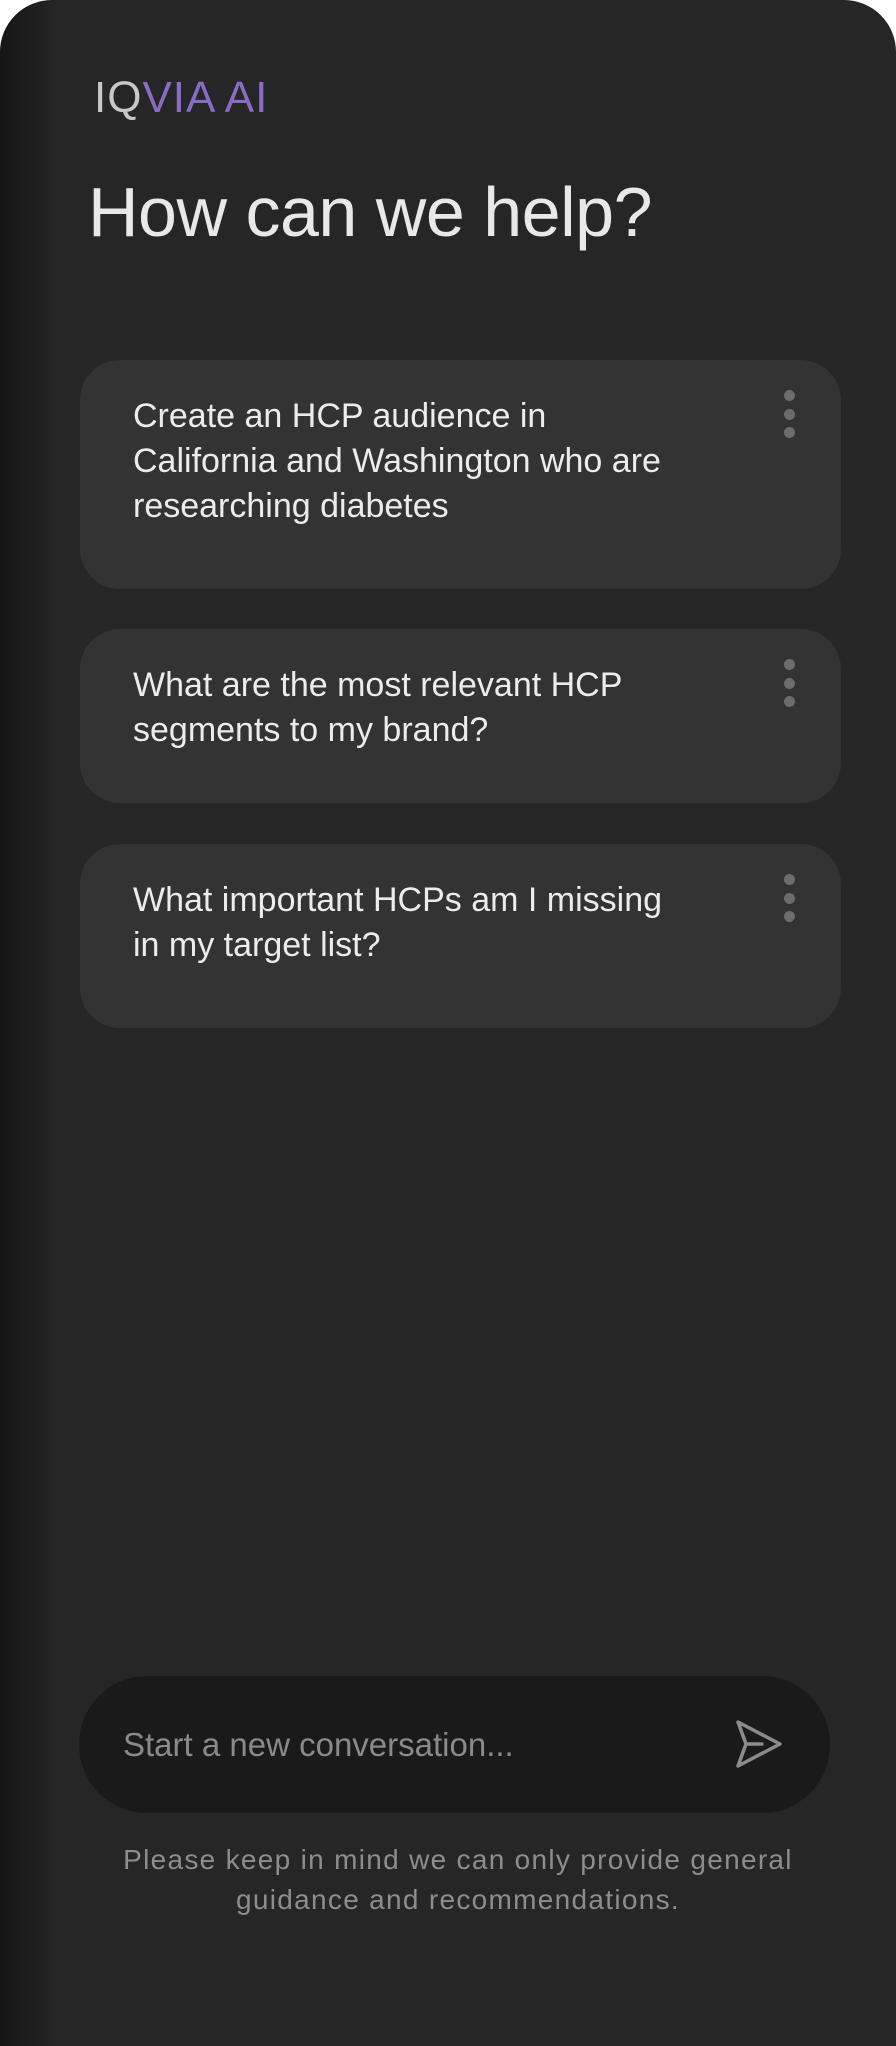 This screenshot has height=2046, width=896. Describe the element at coordinates (205, 97) in the screenshot. I see `brand-logo-suffix: VIA AI` at that location.